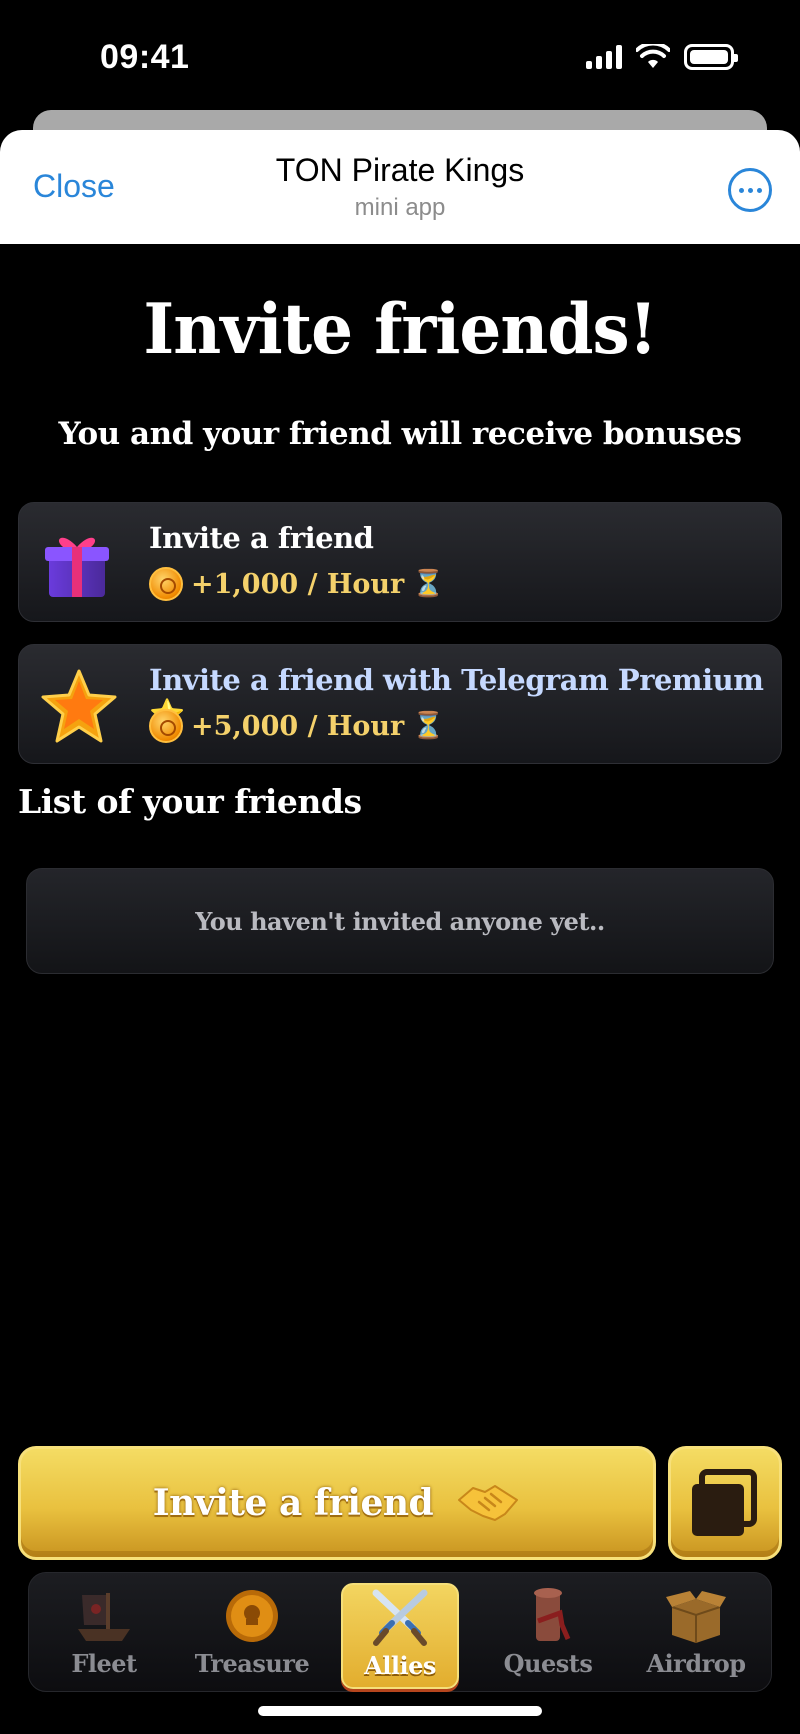 This screenshot has width=800, height=1734. What do you see at coordinates (400, 1711) in the screenshot?
I see `home-indicator` at bounding box center [400, 1711].